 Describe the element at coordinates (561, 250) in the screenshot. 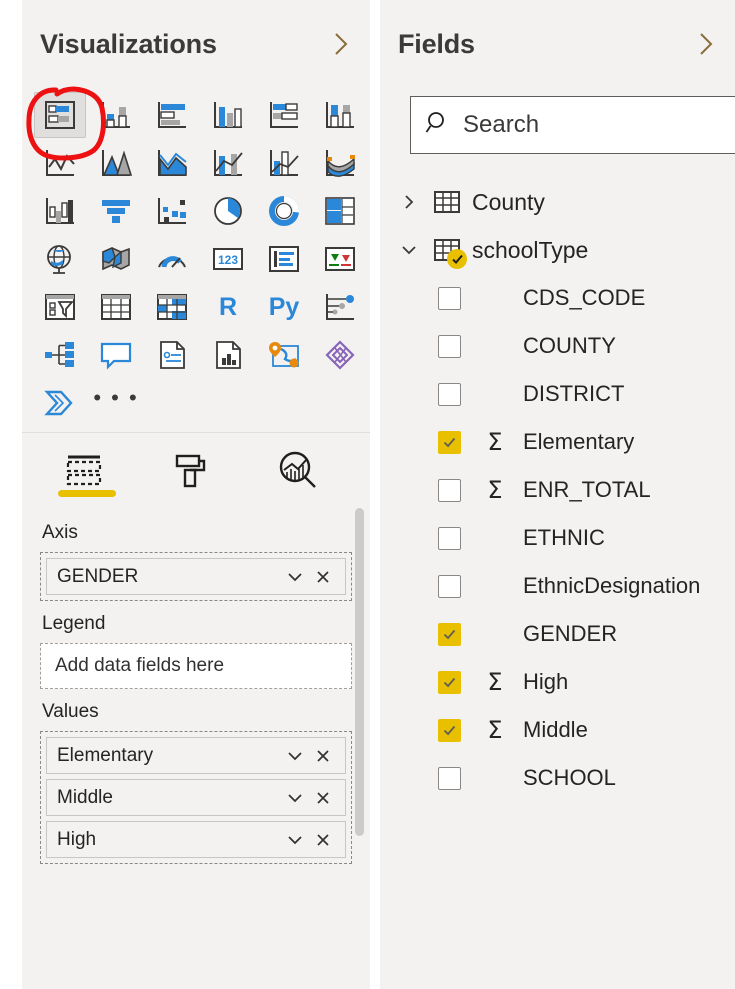

I see `fields-table-row-schooltype: schoolType` at that location.